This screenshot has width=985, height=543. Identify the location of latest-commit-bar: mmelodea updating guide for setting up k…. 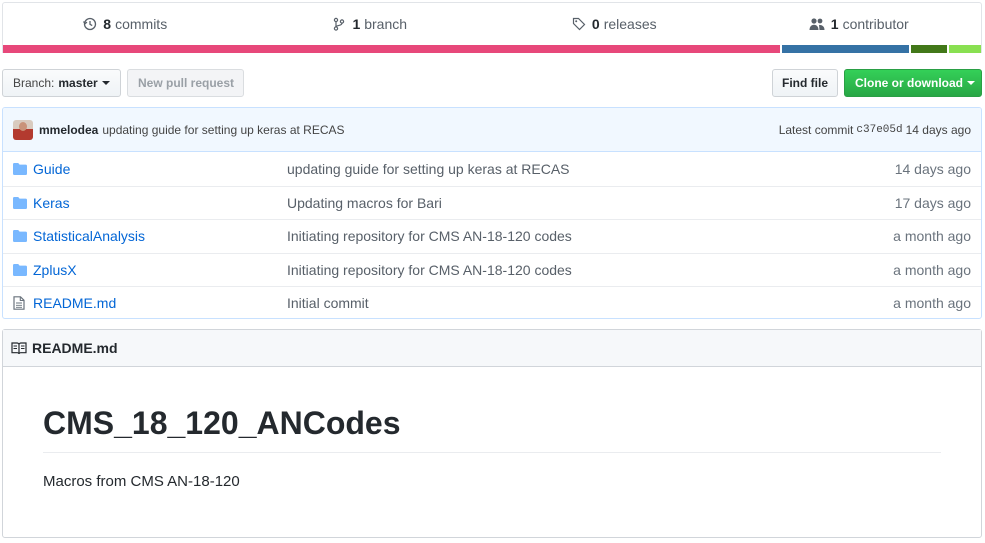
(492, 130).